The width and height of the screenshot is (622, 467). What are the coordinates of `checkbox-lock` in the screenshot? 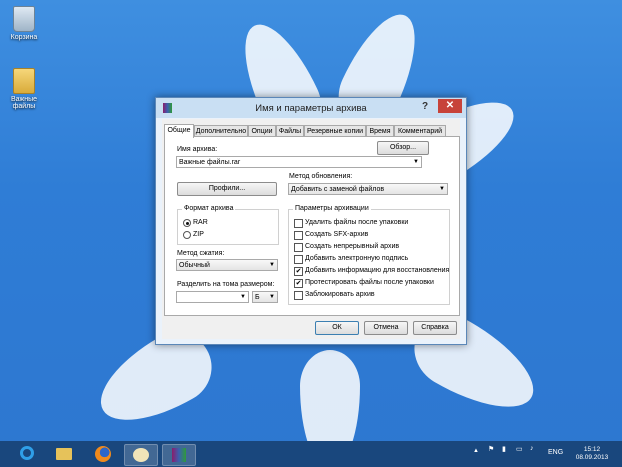 It's located at (298, 295).